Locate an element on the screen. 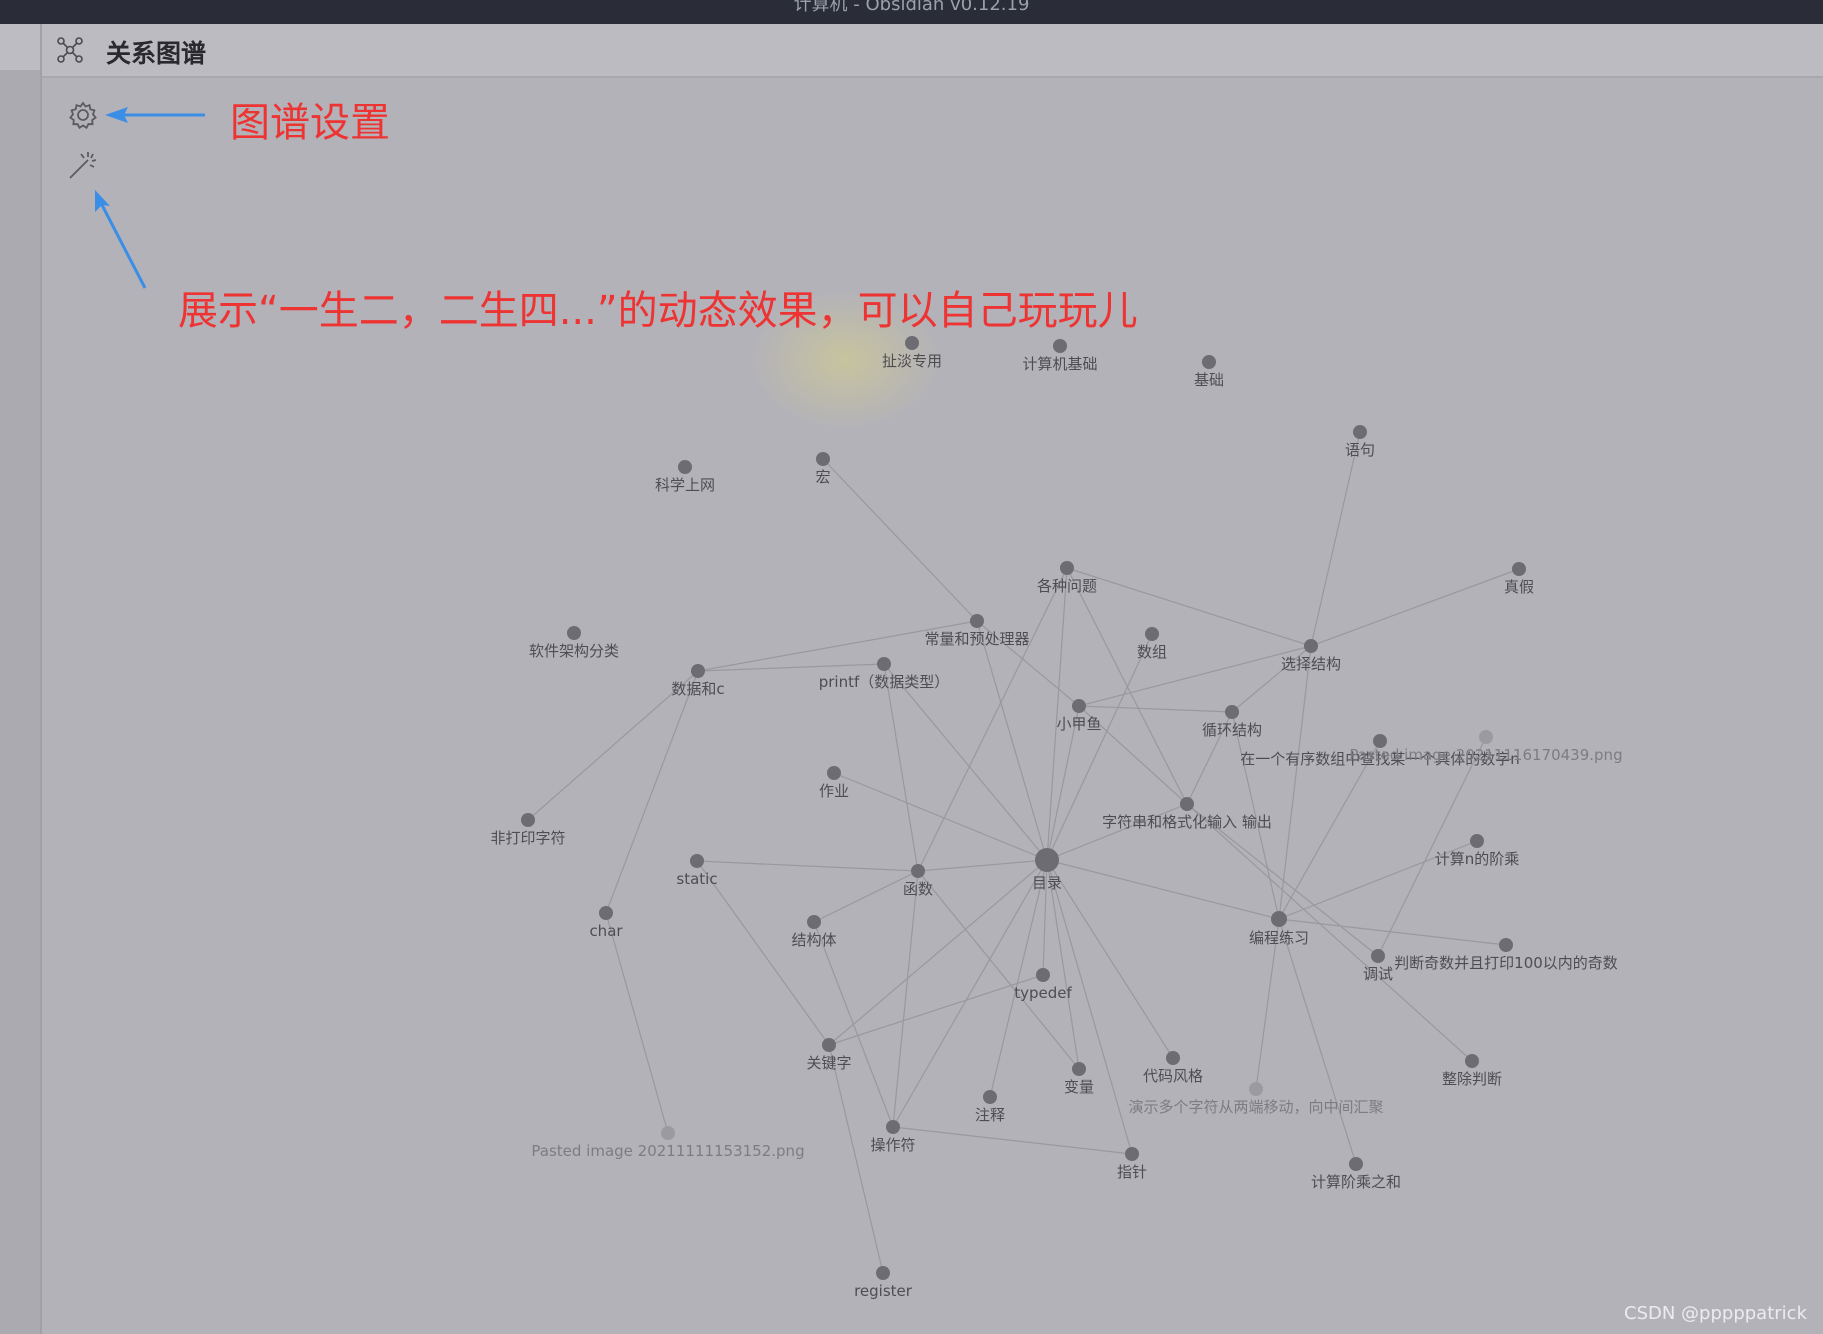 This screenshot has width=1823, height=1334. graph-node-label: 非打印字符 is located at coordinates (527, 838).